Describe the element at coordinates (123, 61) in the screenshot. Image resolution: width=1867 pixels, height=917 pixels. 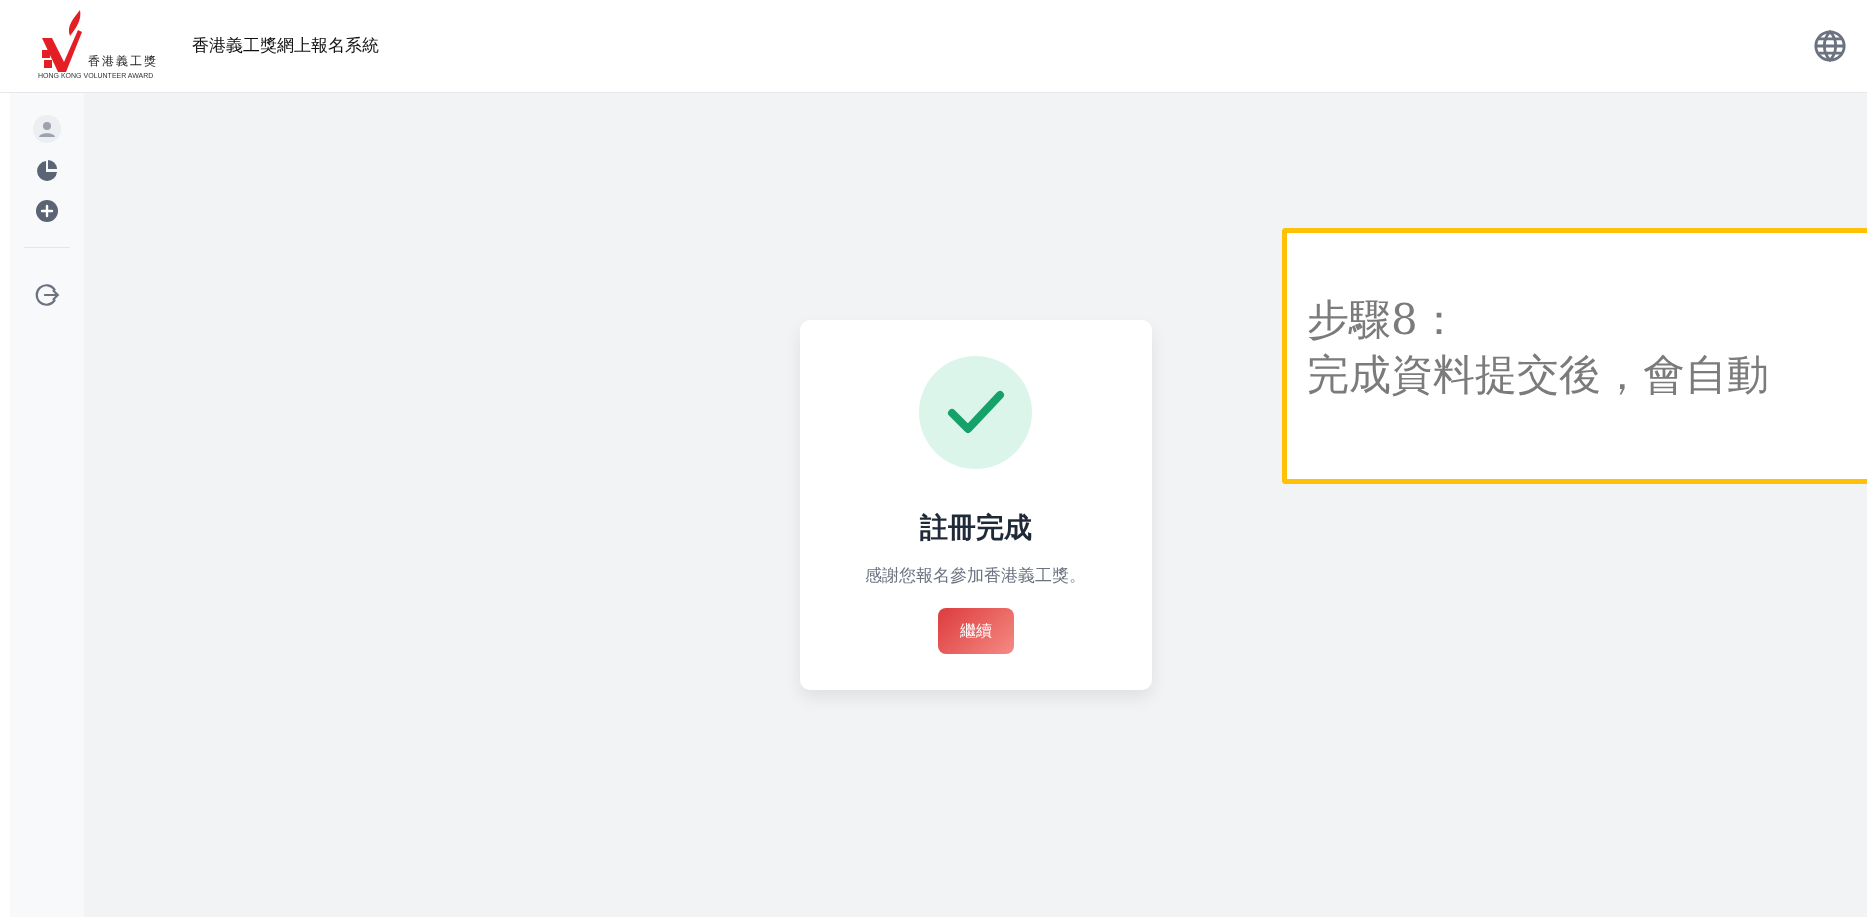
I see `logo-text: 香港義工獎` at that location.